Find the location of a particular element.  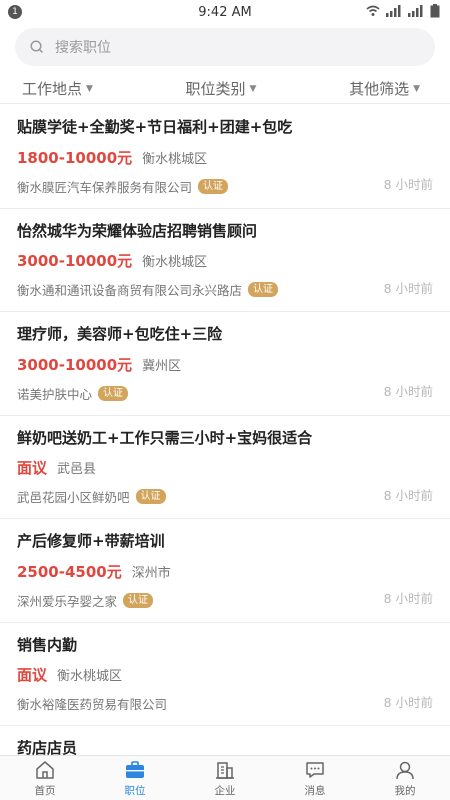

tab-company: 企业 is located at coordinates (225, 778).